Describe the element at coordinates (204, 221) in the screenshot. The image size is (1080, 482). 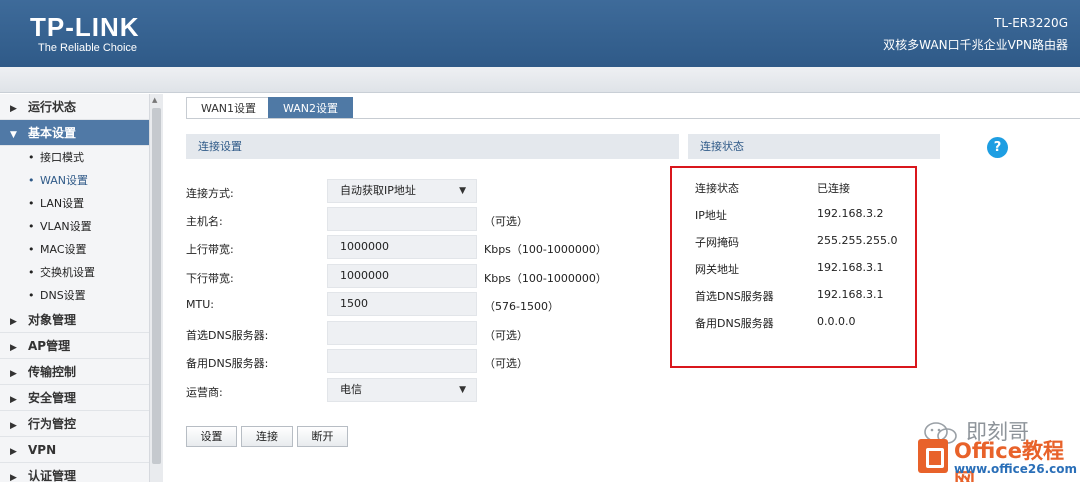
I see `hostname-label: 主机名:` at that location.